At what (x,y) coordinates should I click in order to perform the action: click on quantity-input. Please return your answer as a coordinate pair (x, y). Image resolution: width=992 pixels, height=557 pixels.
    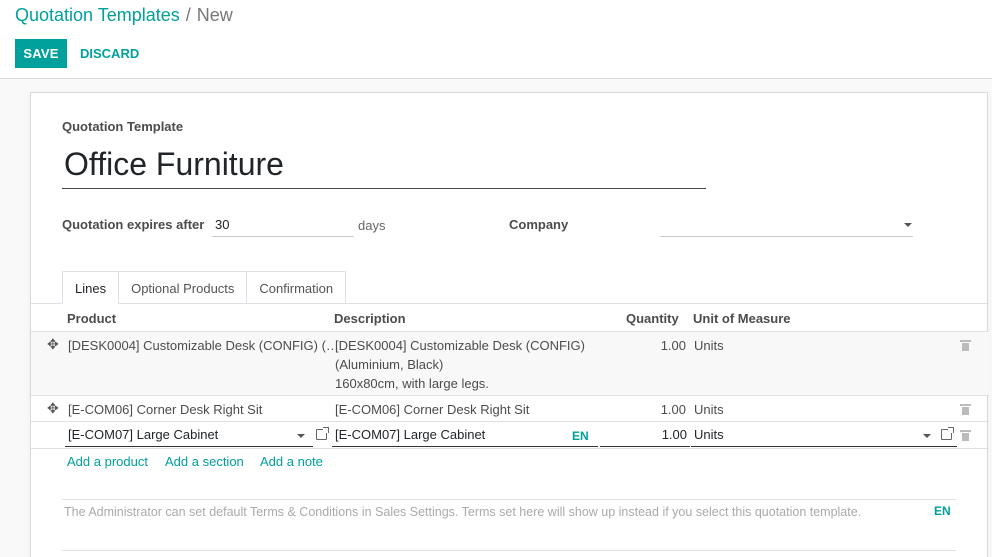
    Looking at the image, I should click on (645, 435).